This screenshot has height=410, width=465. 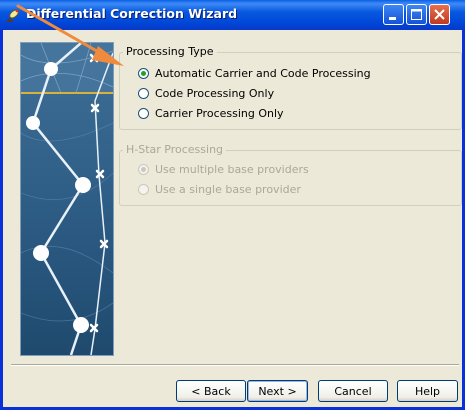 I want to click on radio-label: Automatic Carrier and Code Processing, so click(x=263, y=73).